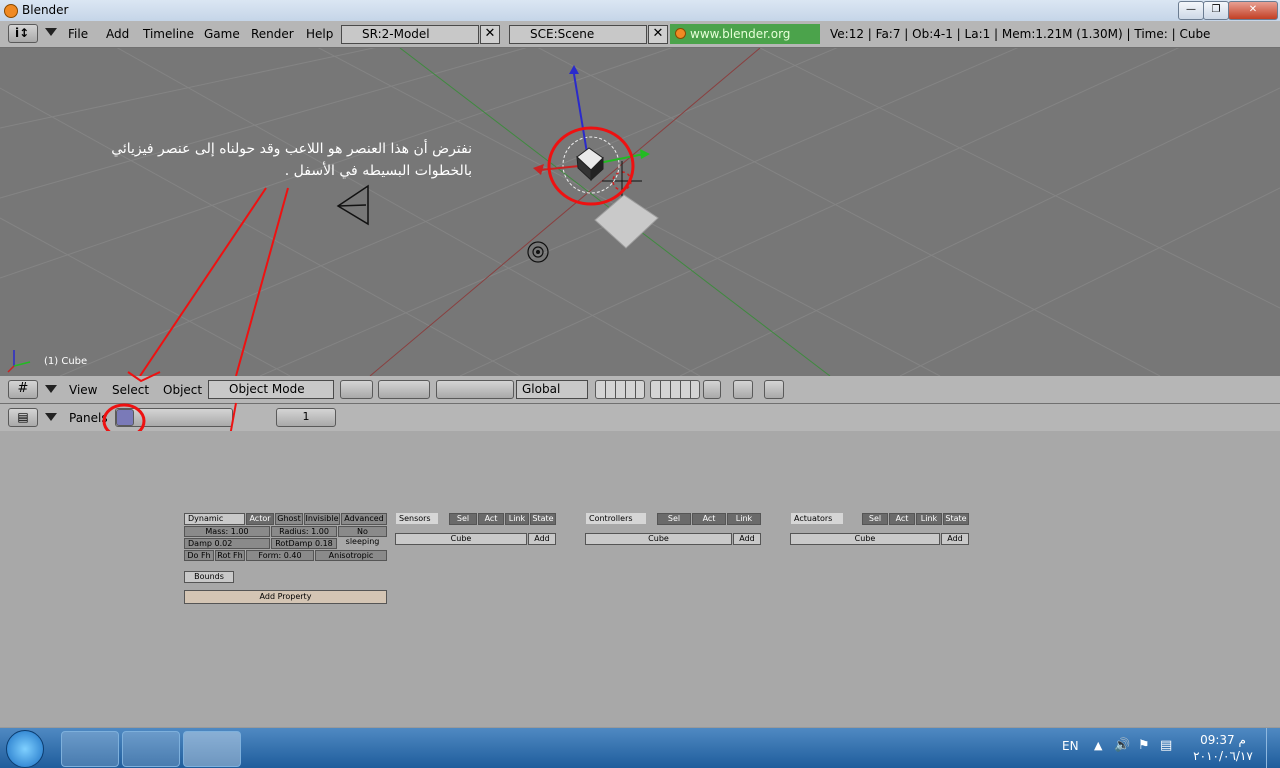 This screenshot has width=1280, height=768. Describe the element at coordinates (25, 749) in the screenshot. I see `start-button` at that location.